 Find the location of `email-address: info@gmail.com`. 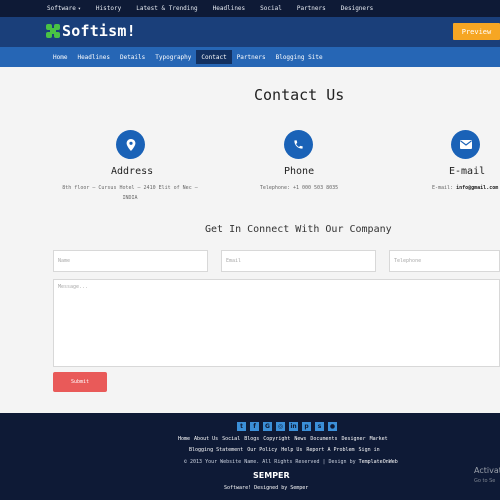

email-address: info@gmail.com is located at coordinates (477, 188).